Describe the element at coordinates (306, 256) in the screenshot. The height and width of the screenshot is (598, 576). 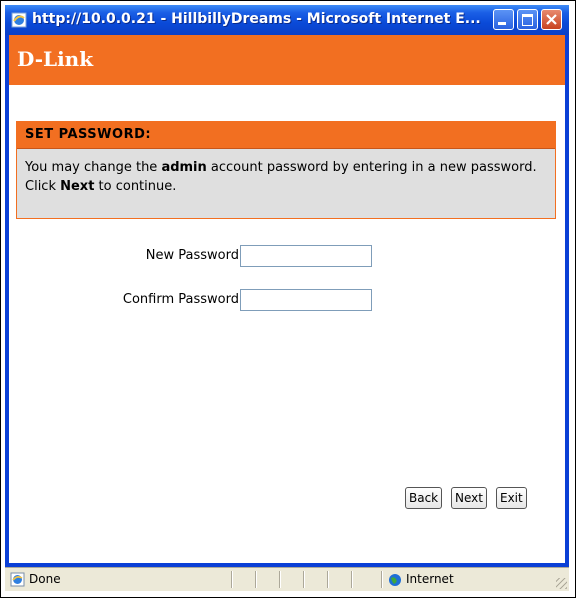
I see `new-password-input` at that location.